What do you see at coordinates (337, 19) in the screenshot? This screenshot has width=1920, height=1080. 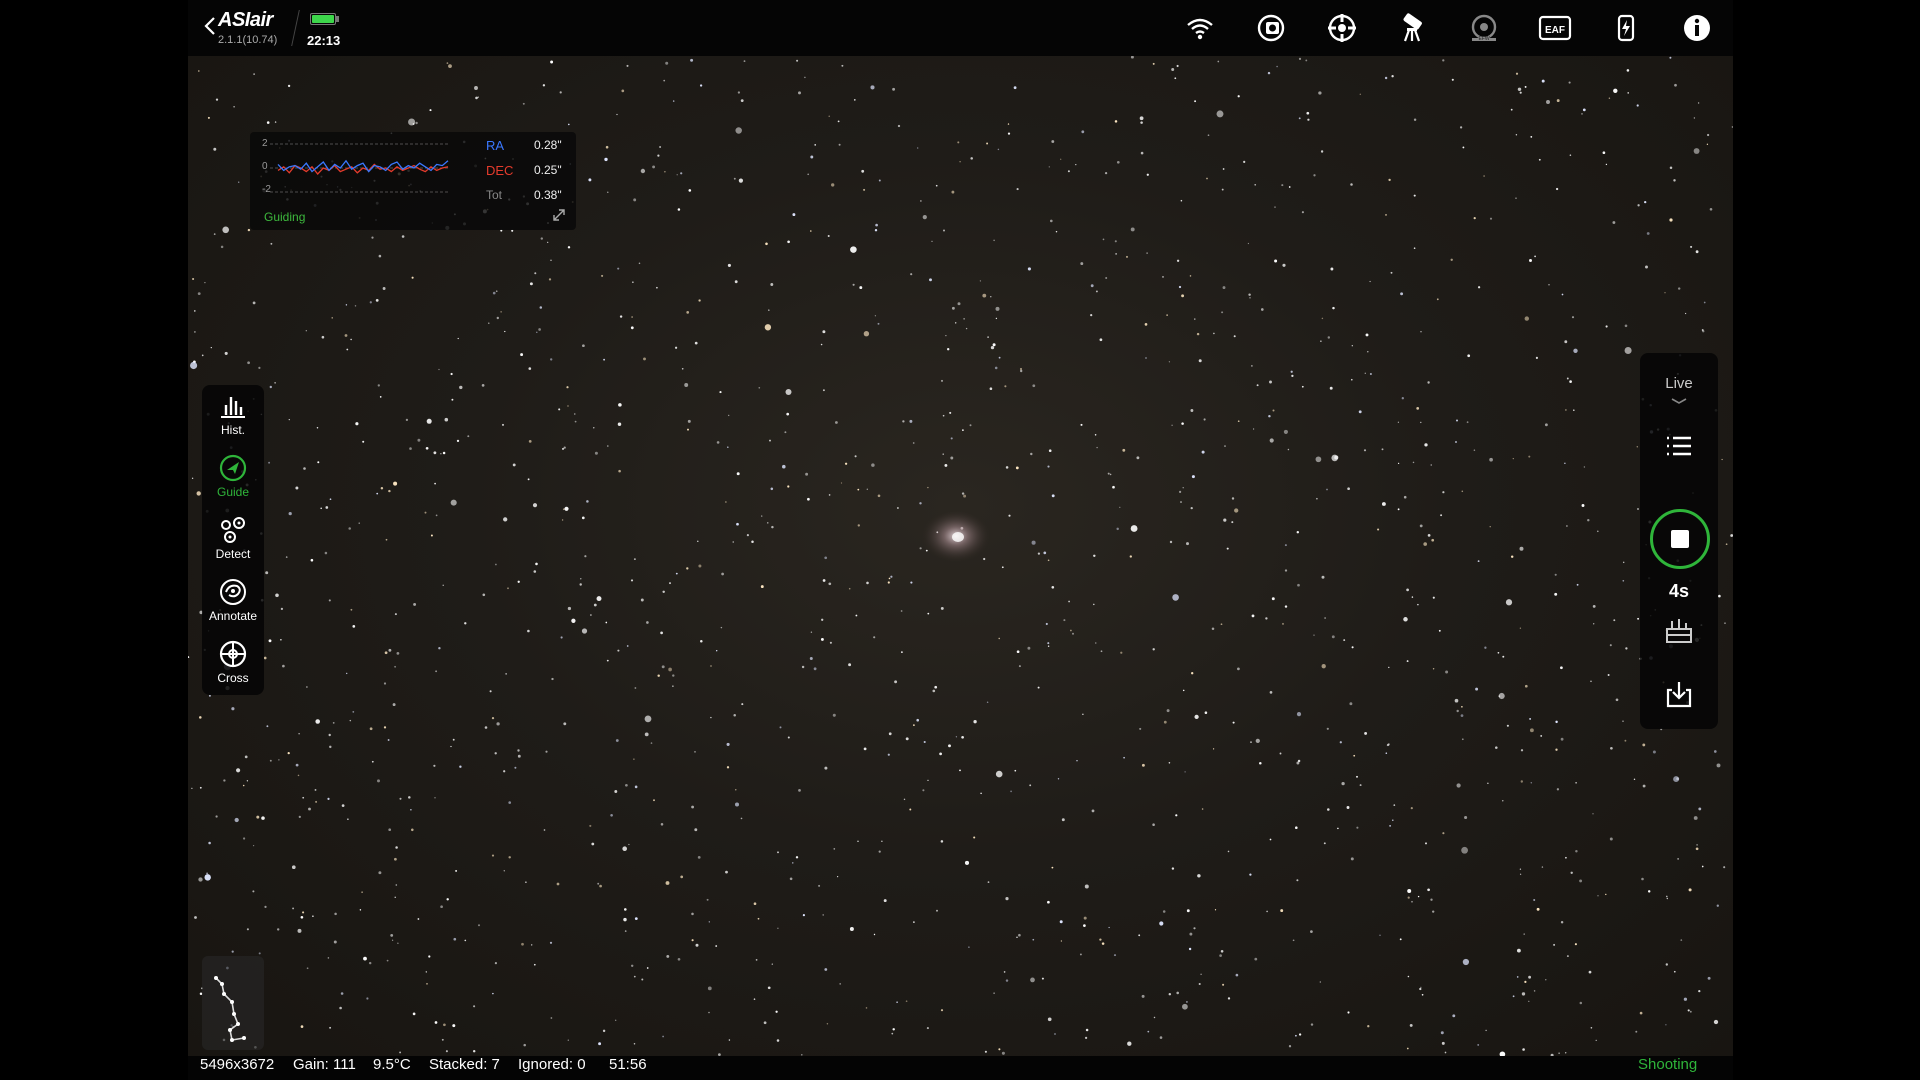 I see `battery-tip` at bounding box center [337, 19].